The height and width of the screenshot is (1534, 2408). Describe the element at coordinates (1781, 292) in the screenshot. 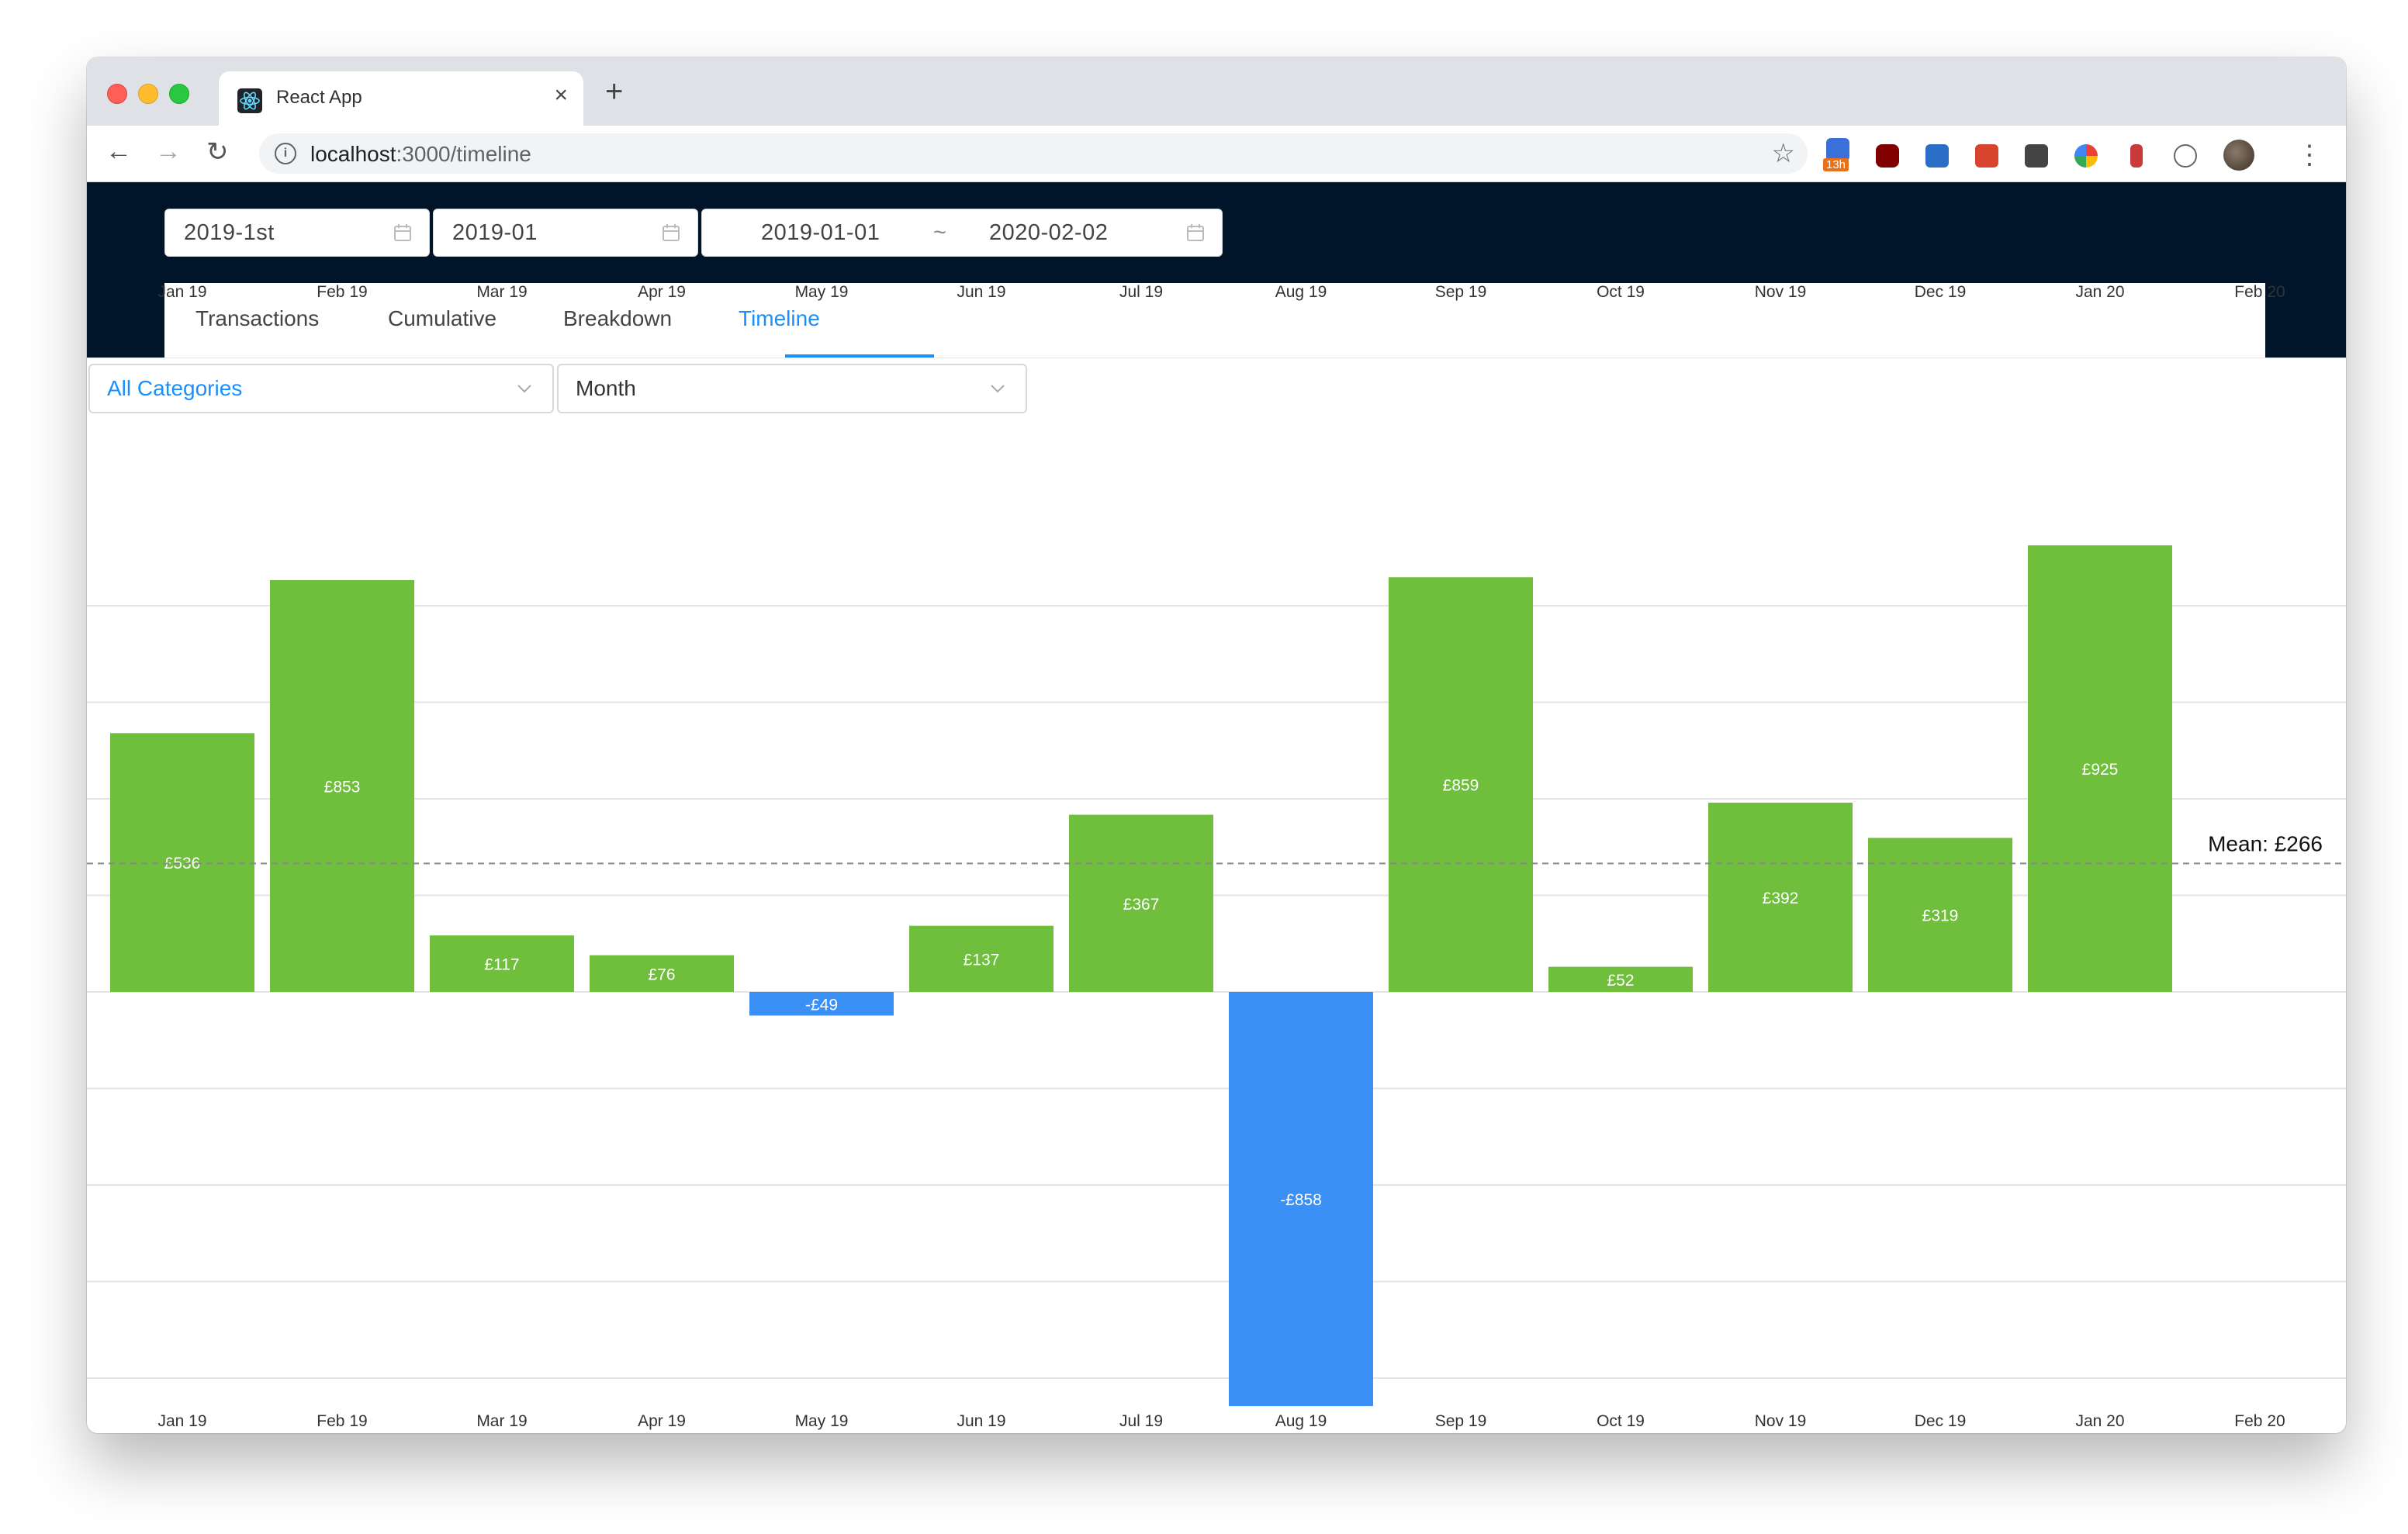

I see `x-tick-label-top: Nov 19` at that location.